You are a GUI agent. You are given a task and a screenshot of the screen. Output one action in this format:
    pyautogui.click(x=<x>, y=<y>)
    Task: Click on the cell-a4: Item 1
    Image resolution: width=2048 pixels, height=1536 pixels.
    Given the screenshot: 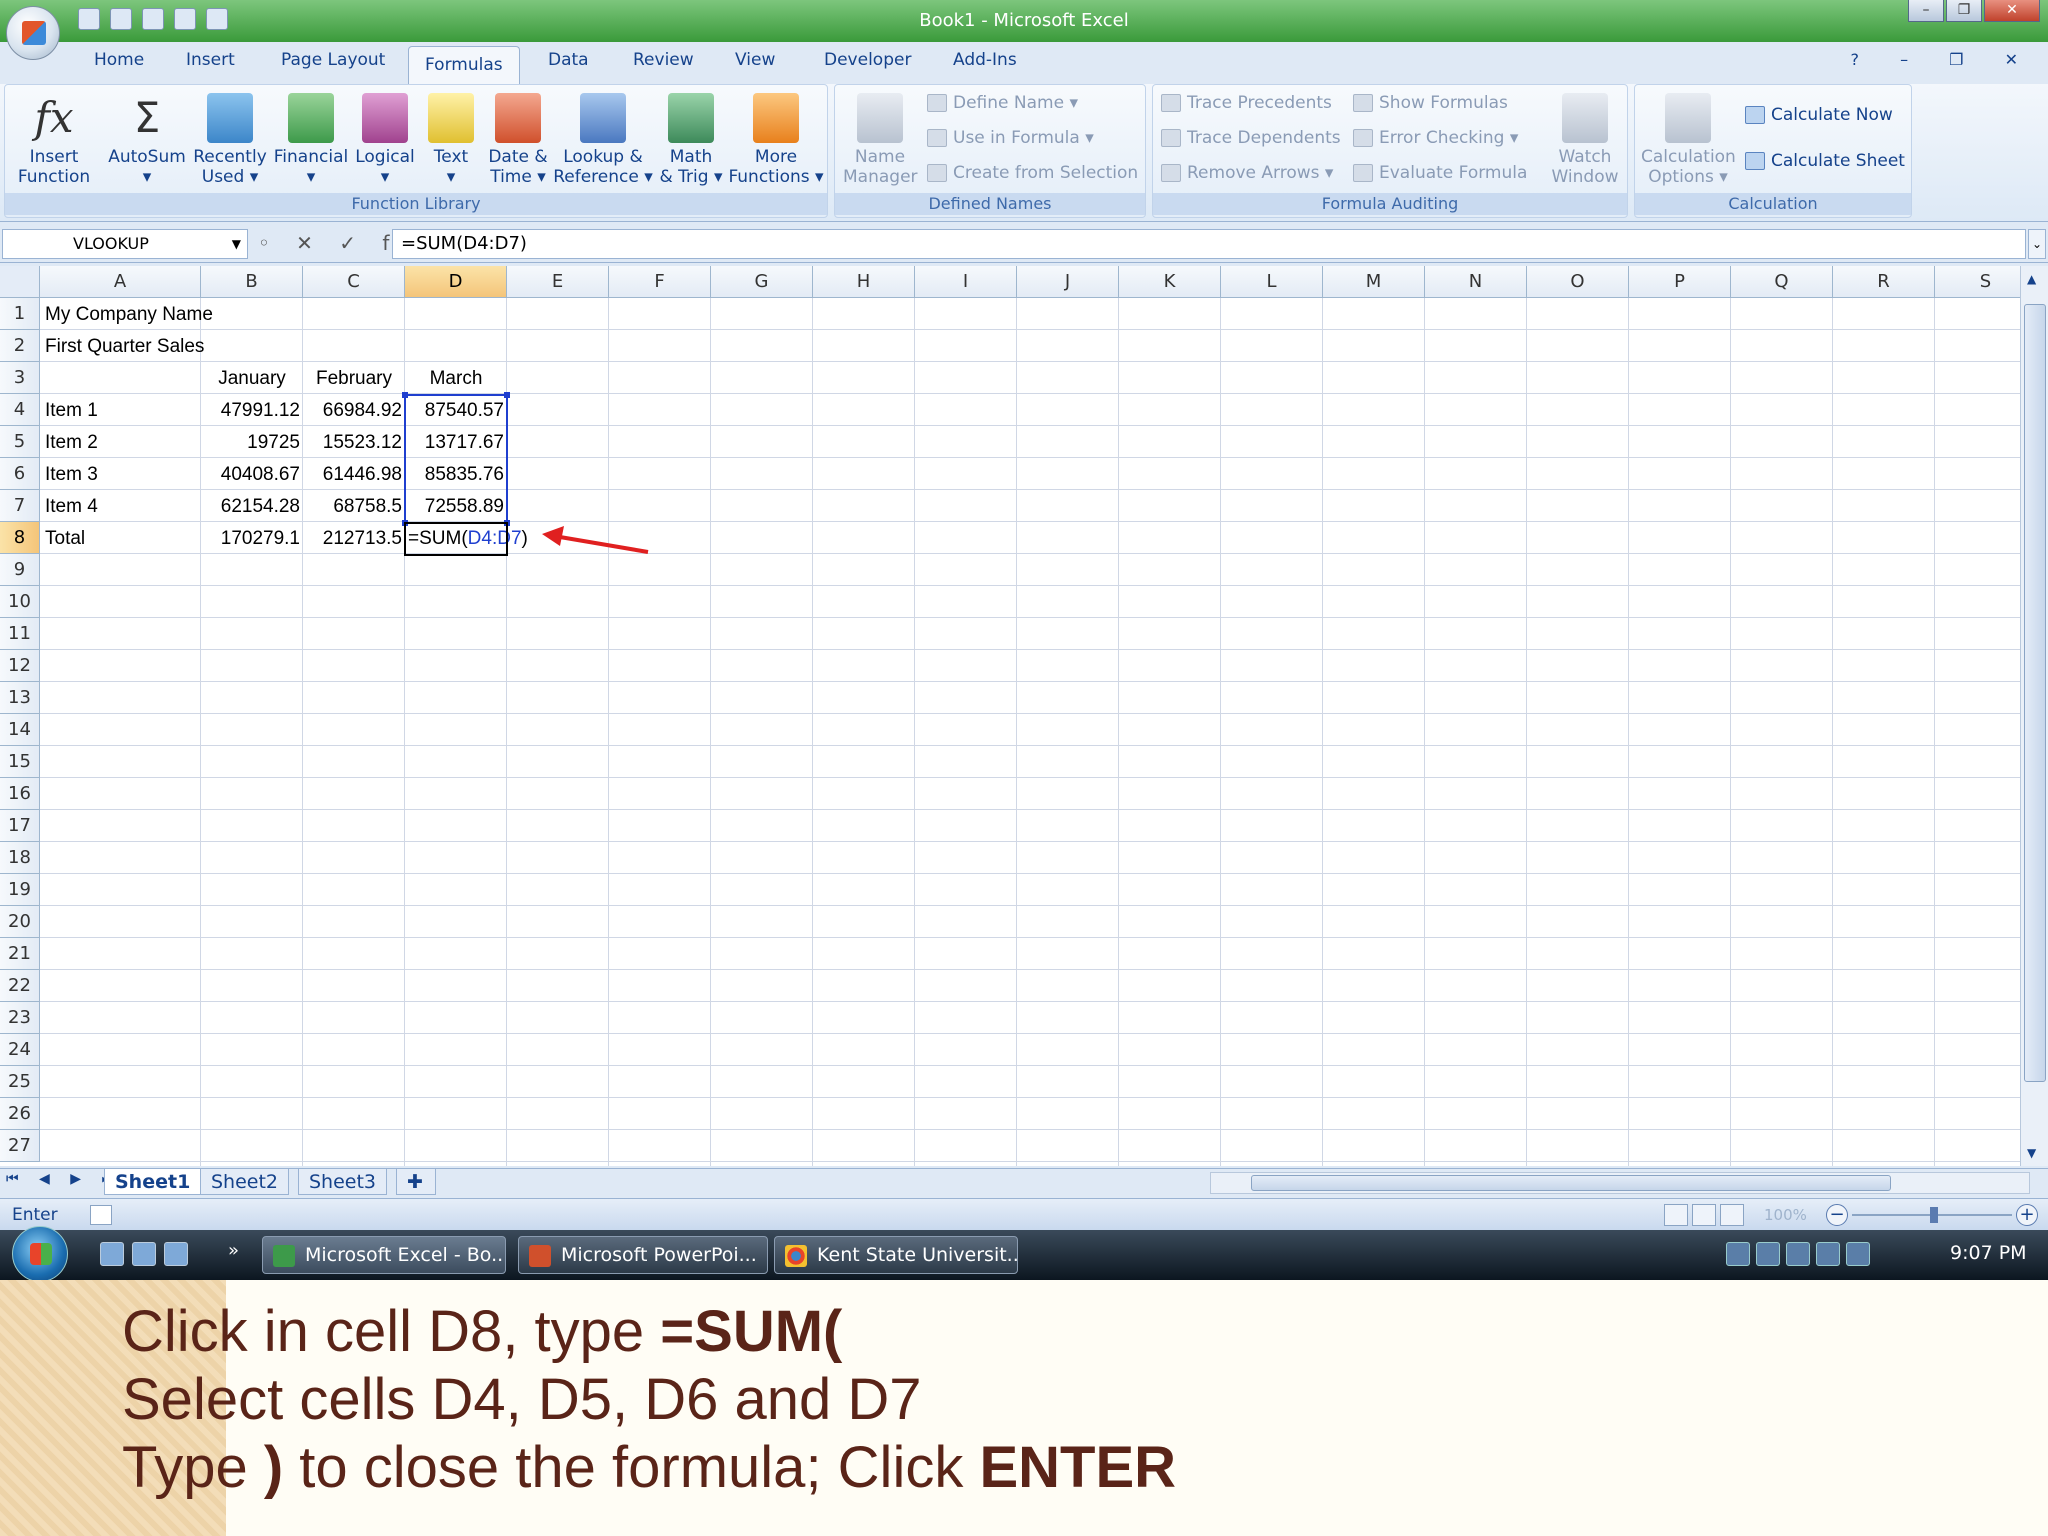 What is the action you would take?
    pyautogui.click(x=121, y=411)
    